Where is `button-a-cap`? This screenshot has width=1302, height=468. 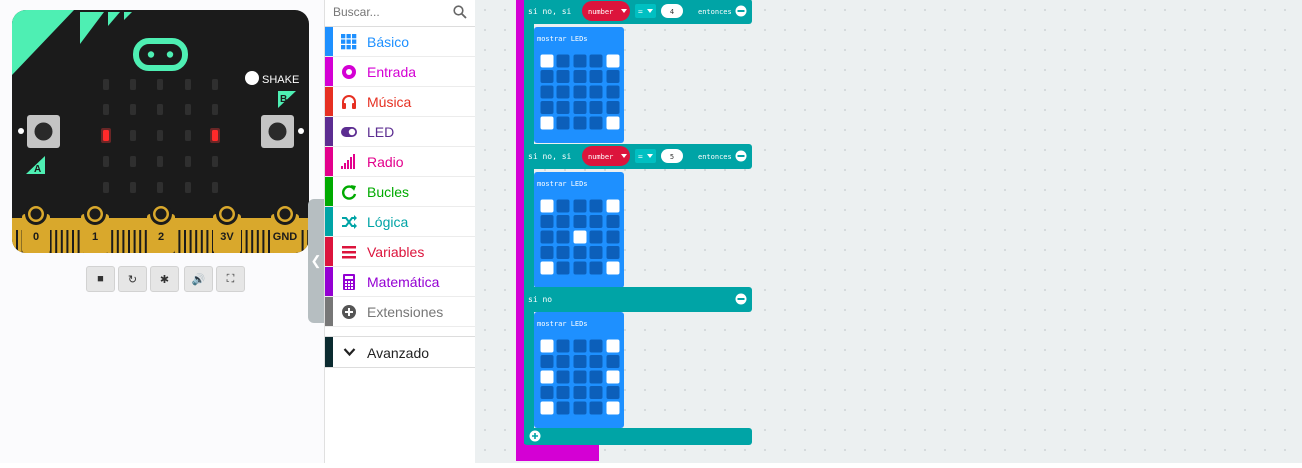
button-a-cap is located at coordinates (43, 131).